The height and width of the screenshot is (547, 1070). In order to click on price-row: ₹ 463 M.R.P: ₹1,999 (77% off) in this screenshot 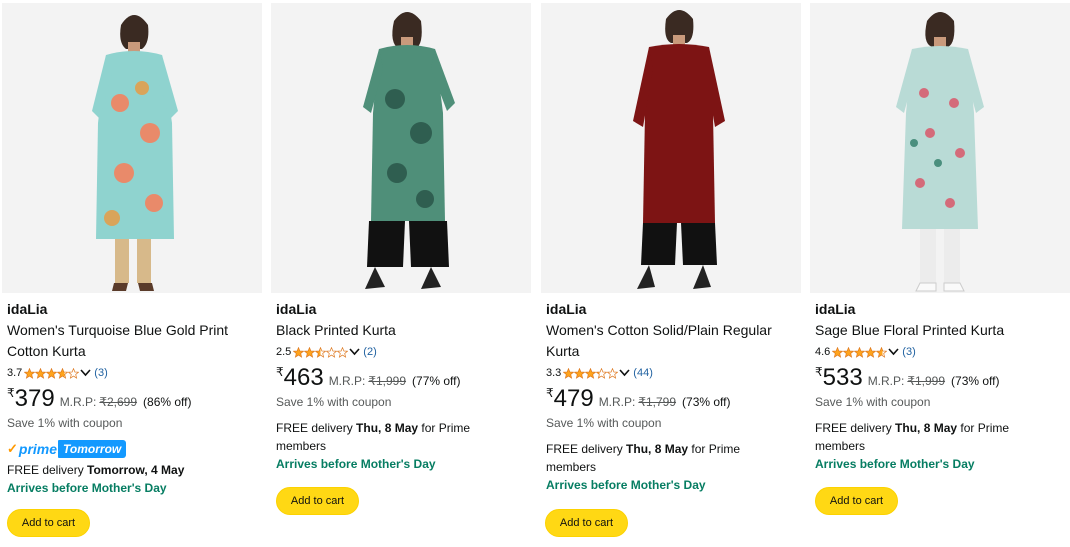, I will do `click(402, 379)`.